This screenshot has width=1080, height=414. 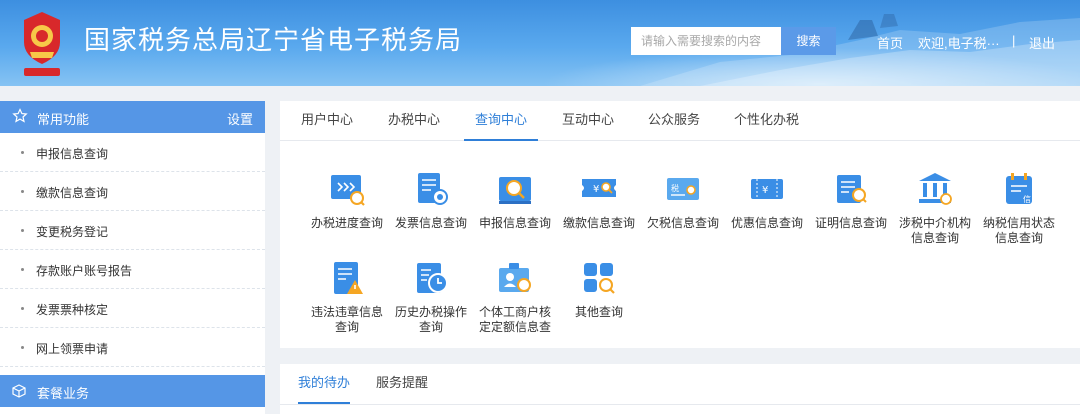 What do you see at coordinates (599, 278) in the screenshot?
I see `other-query-icon` at bounding box center [599, 278].